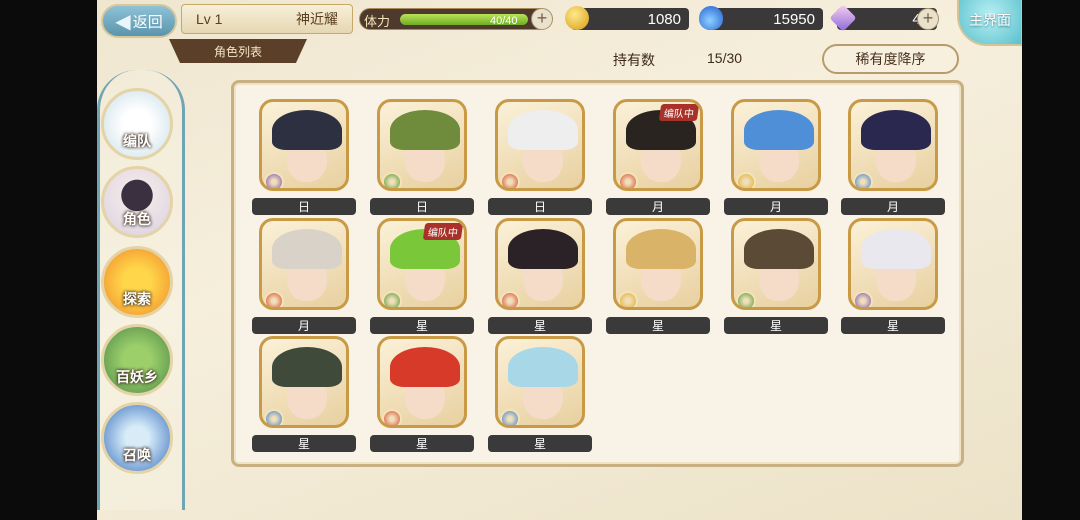 Image resolution: width=1080 pixels, height=520 pixels. Describe the element at coordinates (746, 180) in the screenshot. I see `yellow-element-icon` at that location.